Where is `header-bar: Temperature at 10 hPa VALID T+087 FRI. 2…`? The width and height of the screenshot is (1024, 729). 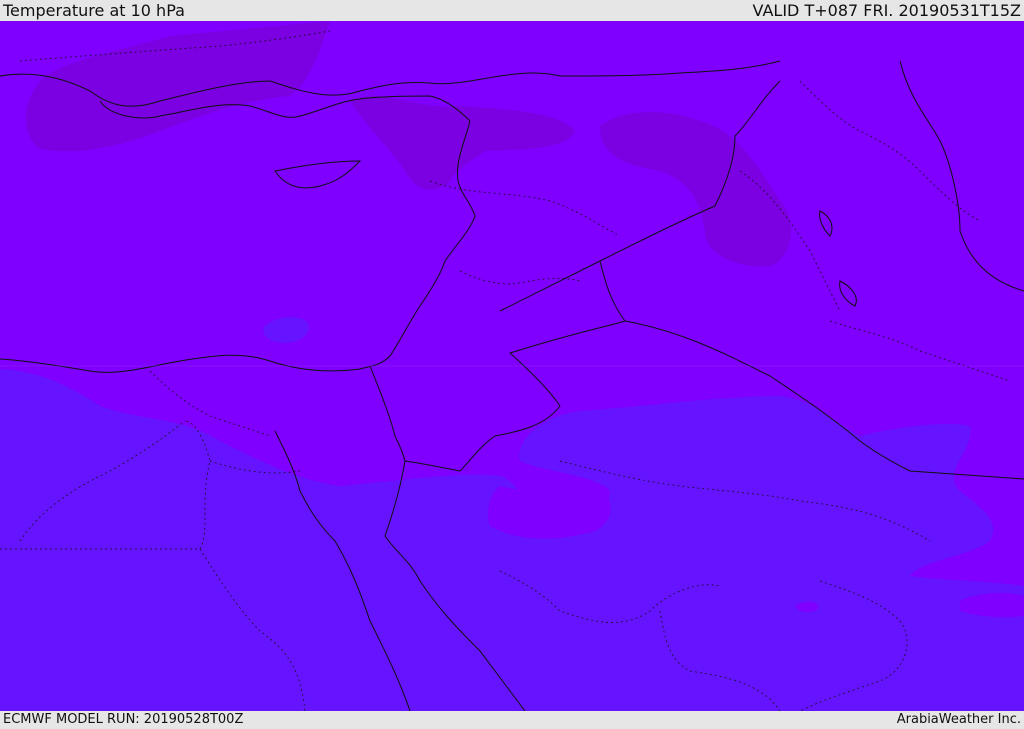 header-bar: Temperature at 10 hPa VALID T+087 FRI. 2… is located at coordinates (512, 10).